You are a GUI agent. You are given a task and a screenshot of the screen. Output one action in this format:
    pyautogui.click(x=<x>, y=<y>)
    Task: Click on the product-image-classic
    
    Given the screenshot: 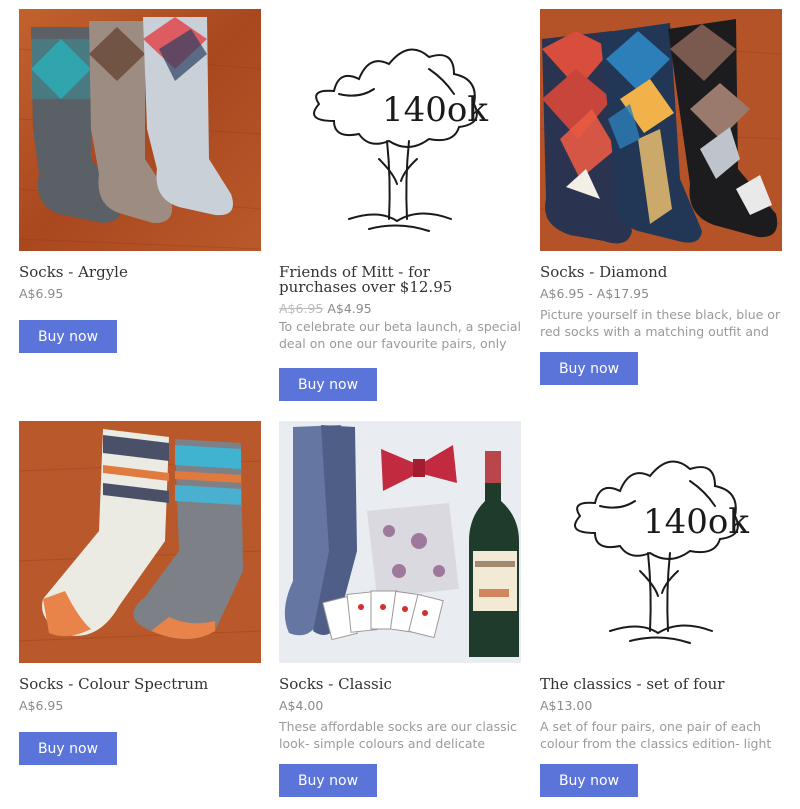 What is the action you would take?
    pyautogui.click(x=400, y=542)
    